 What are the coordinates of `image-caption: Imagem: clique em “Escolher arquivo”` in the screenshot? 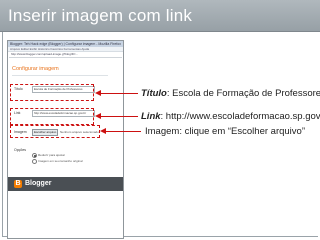 It's located at (225, 131).